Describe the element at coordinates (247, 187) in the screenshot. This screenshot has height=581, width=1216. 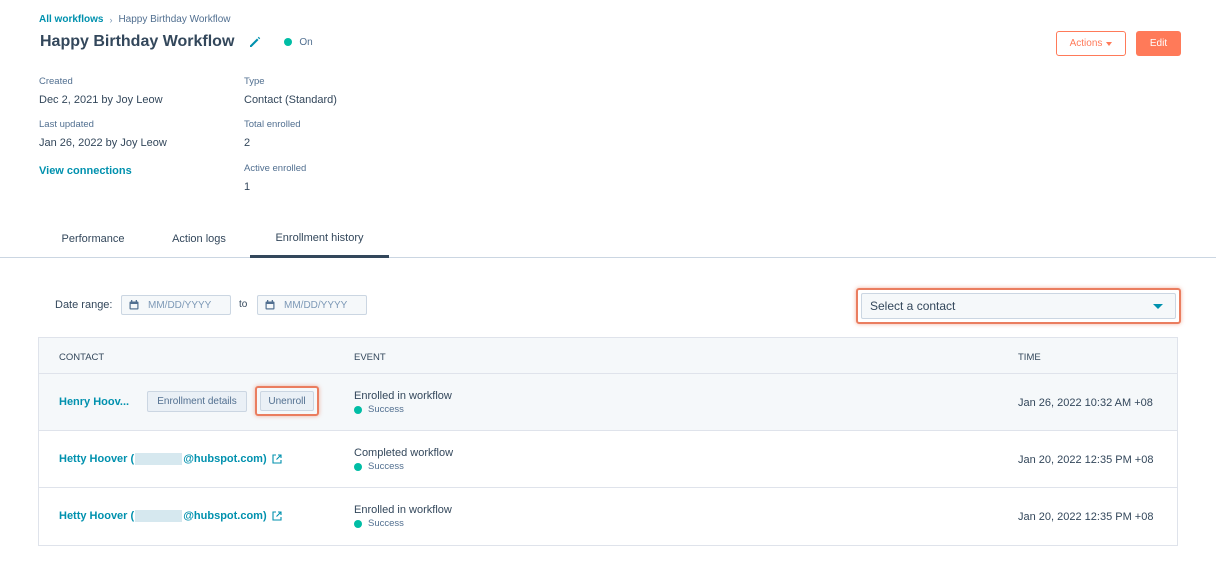
I see `active-enrolled-value: 1` at that location.